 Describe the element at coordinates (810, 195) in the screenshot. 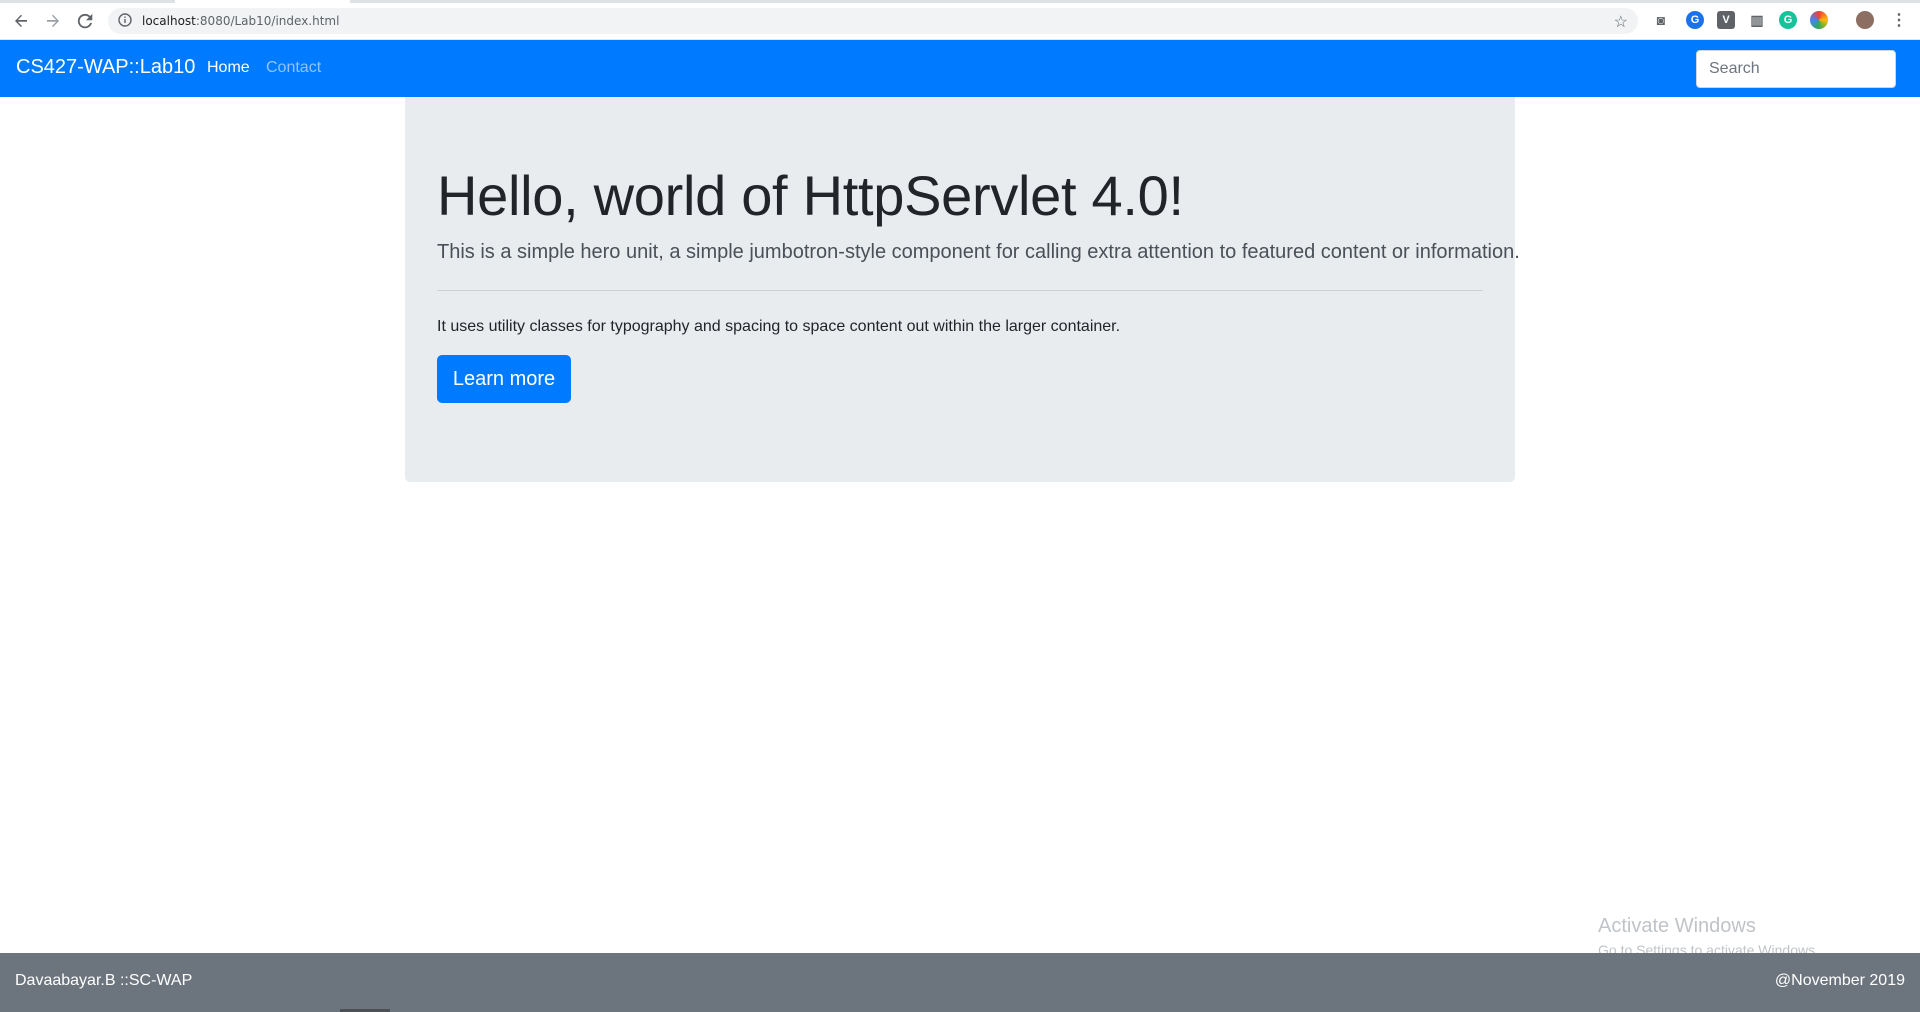

I see `page-title: Hello, world of HttpServlet 4.0!` at that location.